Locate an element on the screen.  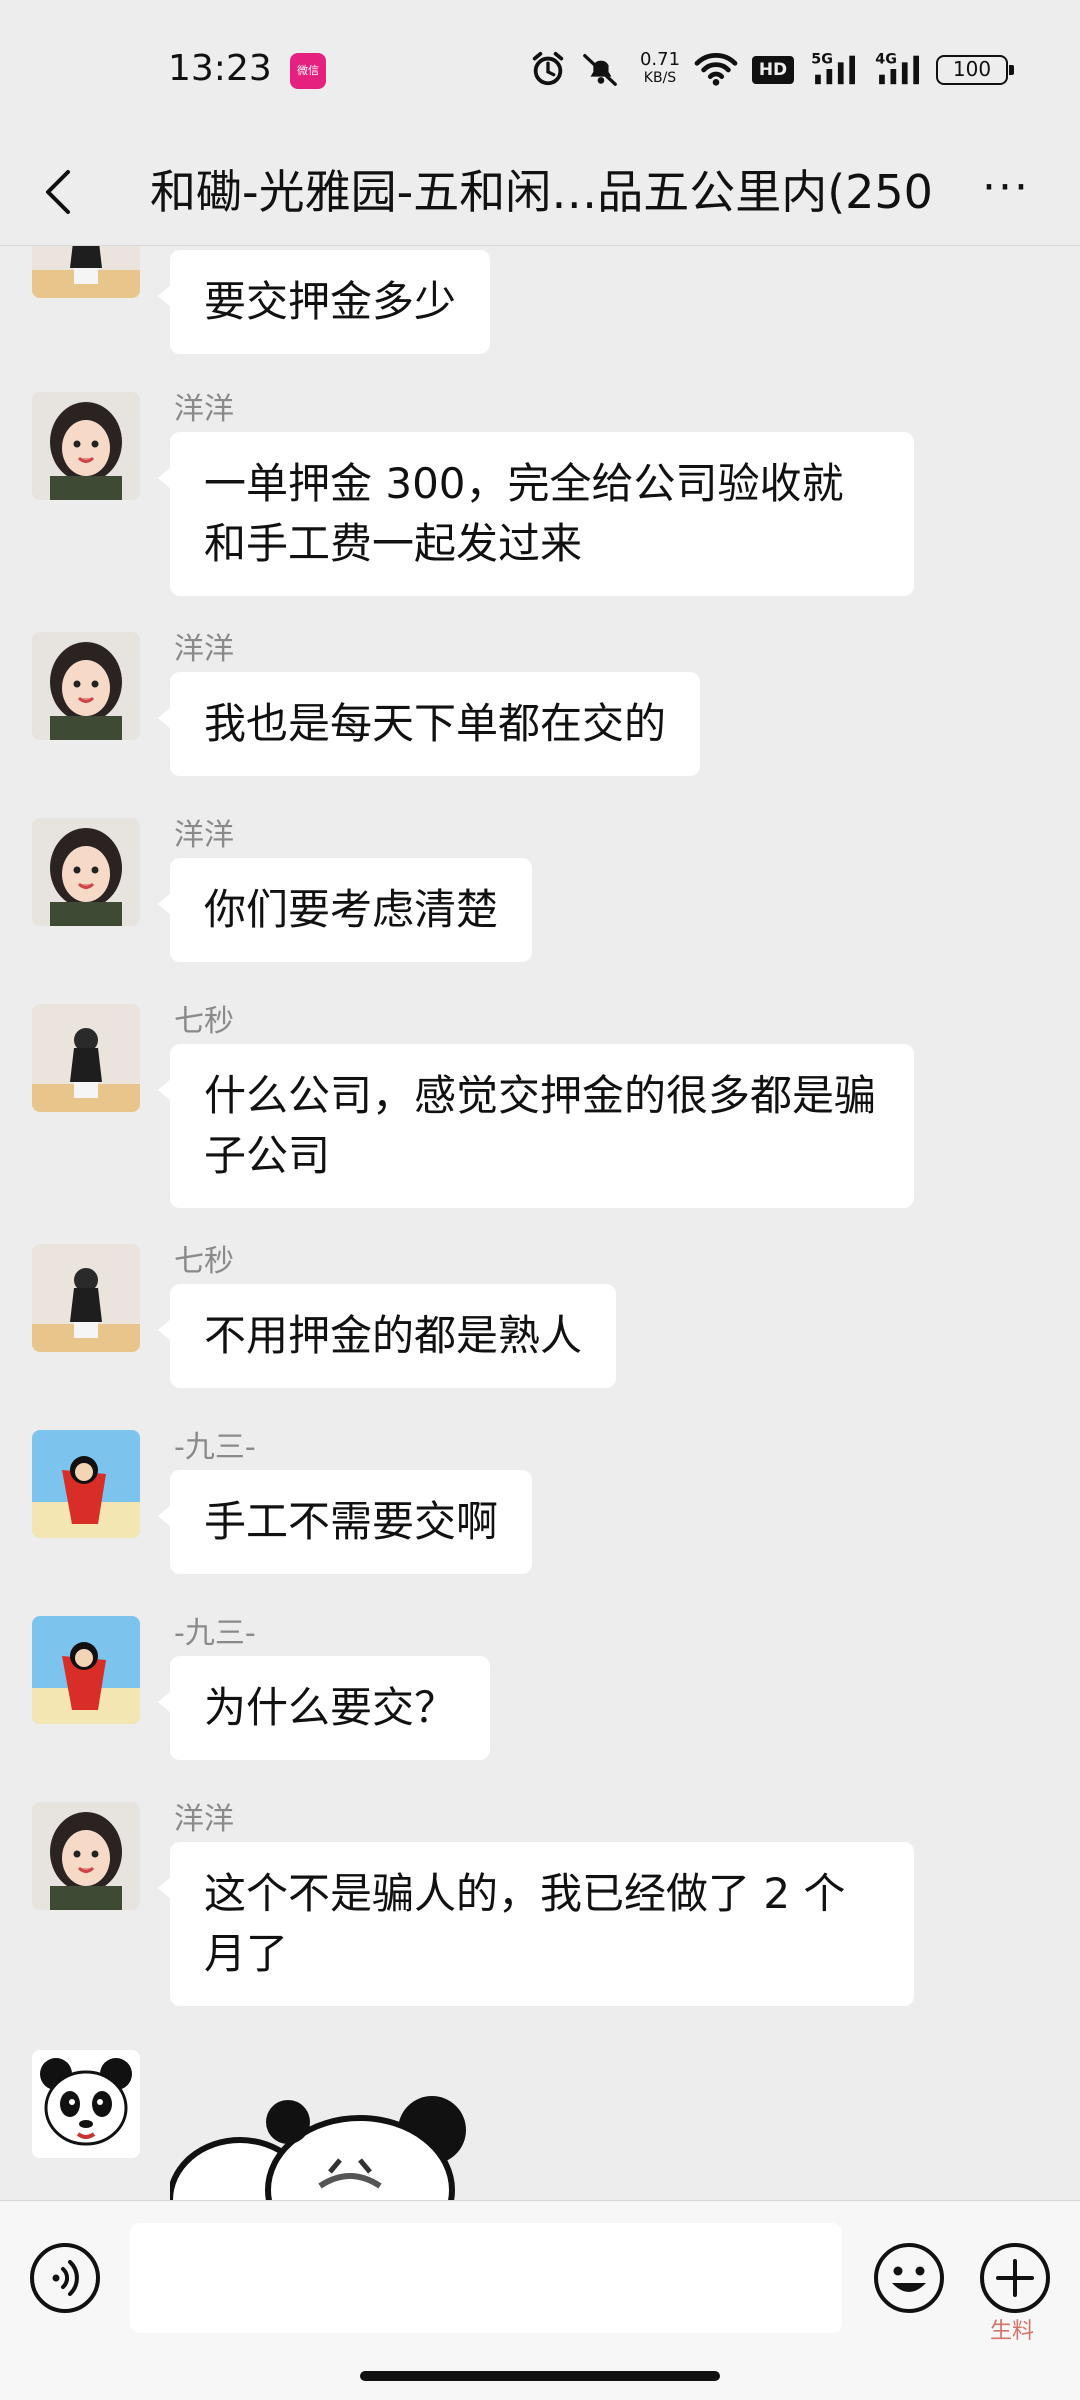
watermark-logo: 生料 is located at coordinates (1012, 2331).